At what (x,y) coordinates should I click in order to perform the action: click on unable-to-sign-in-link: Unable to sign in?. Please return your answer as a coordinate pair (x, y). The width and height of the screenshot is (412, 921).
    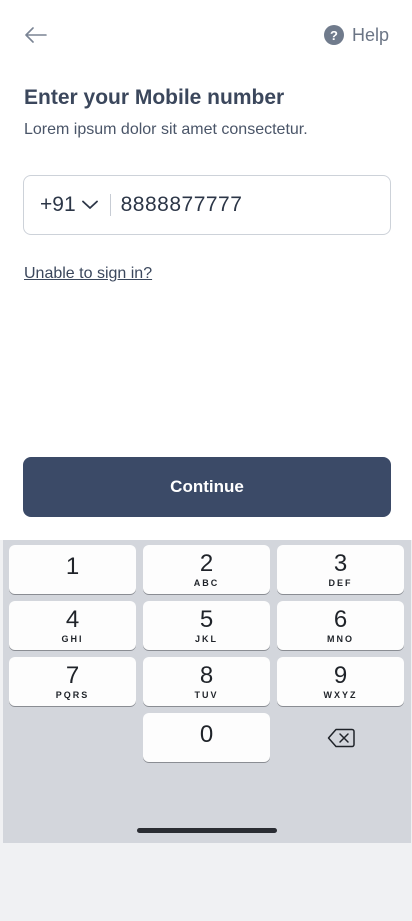
    Looking at the image, I should click on (88, 274).